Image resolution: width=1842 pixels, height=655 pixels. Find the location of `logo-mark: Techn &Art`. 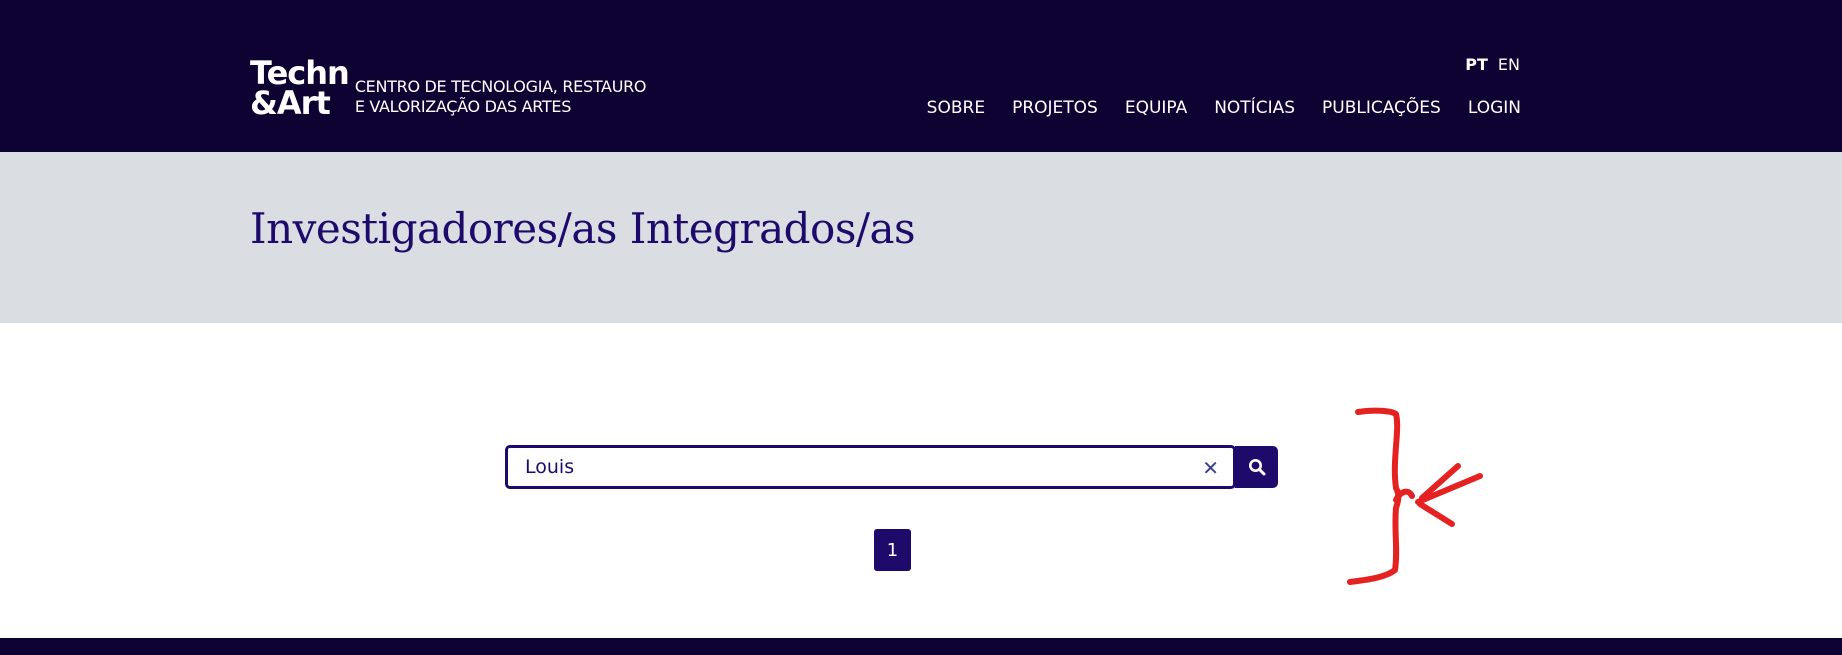

logo-mark: Techn &Art is located at coordinates (300, 89).